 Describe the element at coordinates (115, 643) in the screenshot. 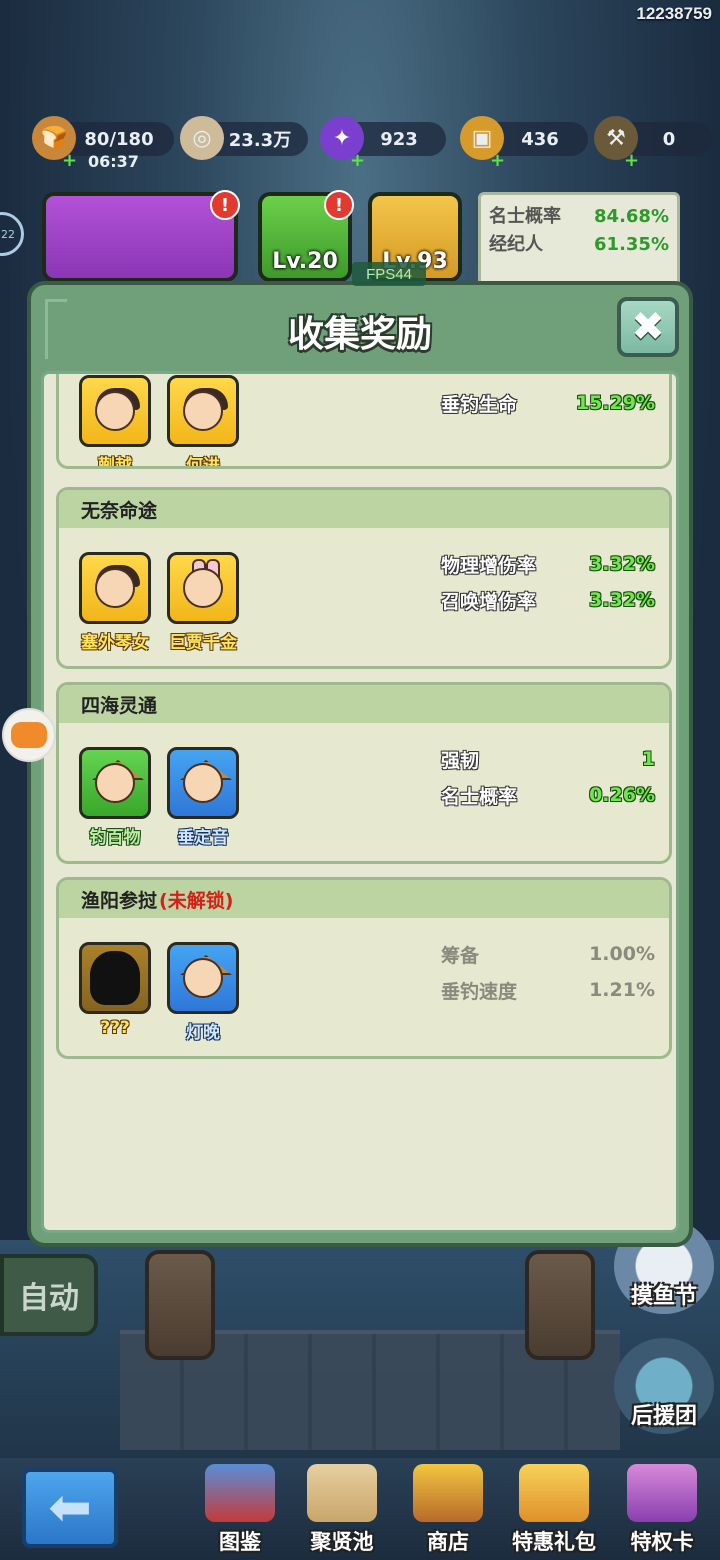

I see `hero-name: 塞外琴女` at that location.